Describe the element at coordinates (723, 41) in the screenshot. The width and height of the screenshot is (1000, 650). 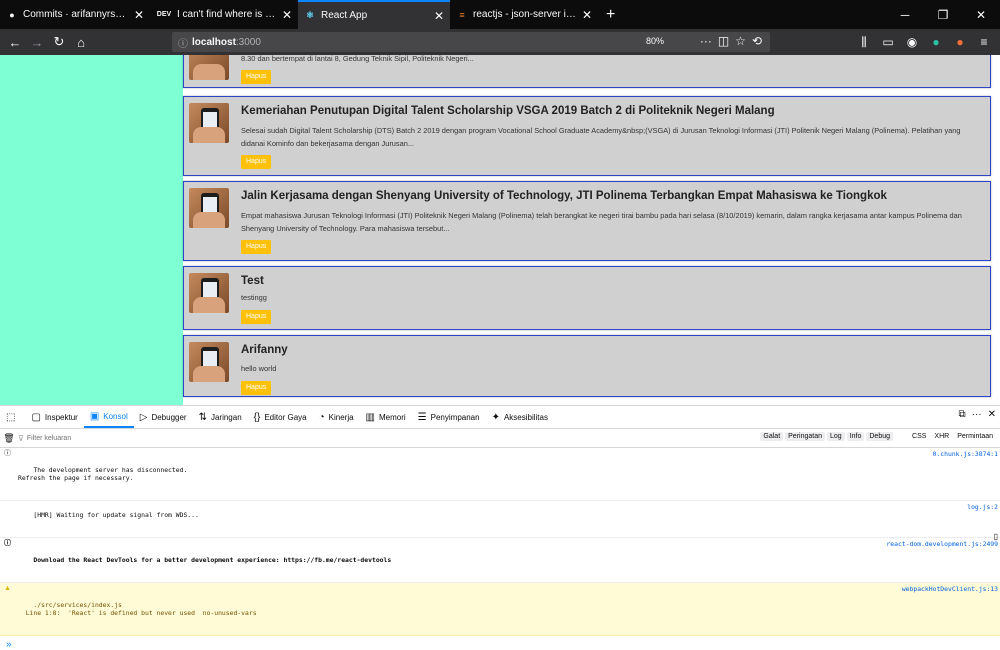
I see `pocket-icon: ◫` at that location.